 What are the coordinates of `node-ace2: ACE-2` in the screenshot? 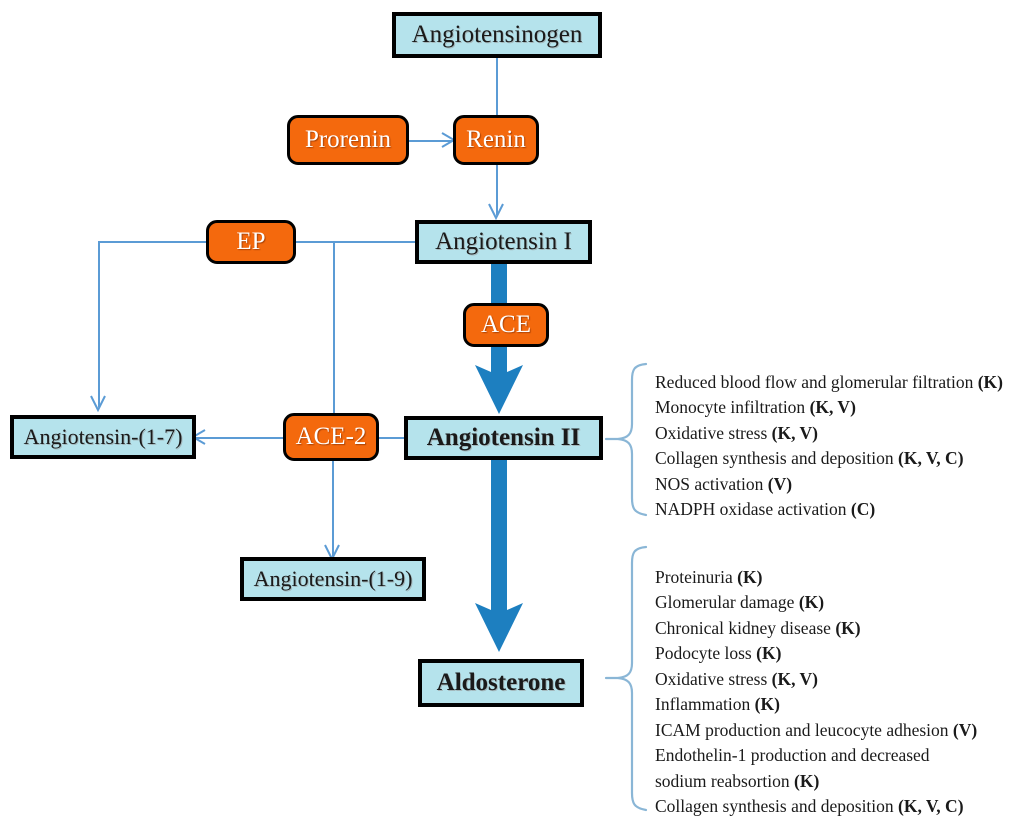 It's located at (331, 437).